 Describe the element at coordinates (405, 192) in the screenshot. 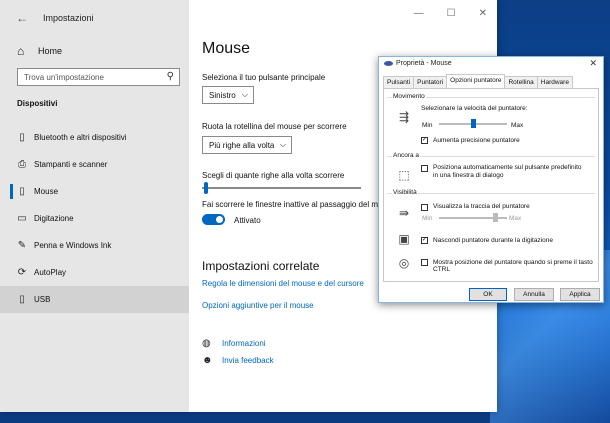

I see `group-title-visibility: Visibilità` at that location.